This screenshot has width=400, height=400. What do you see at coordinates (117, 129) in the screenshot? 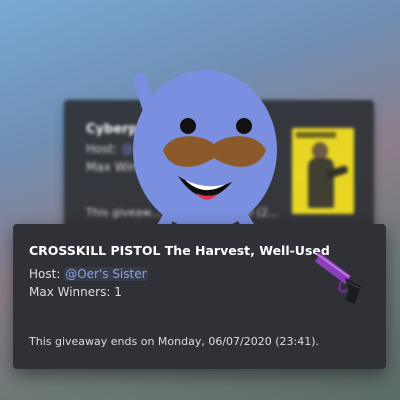
I see `background-embed-title: Cyberpu` at bounding box center [117, 129].